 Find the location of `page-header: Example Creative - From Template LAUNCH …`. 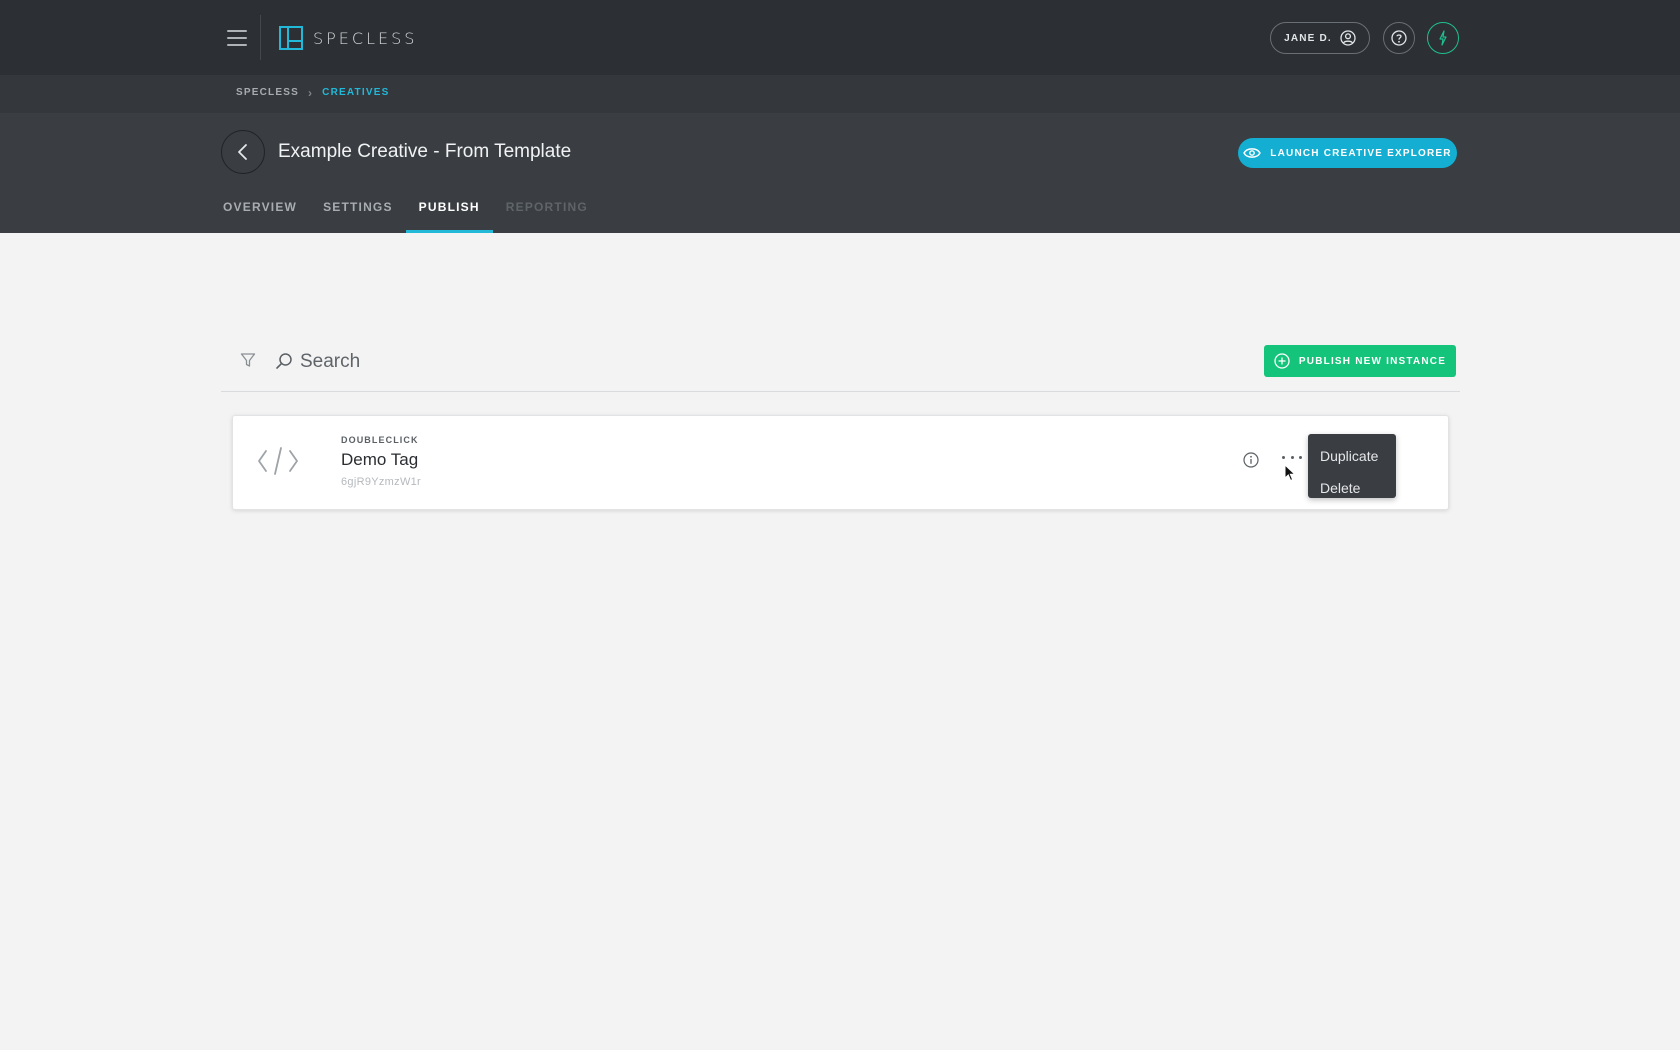

page-header: Example Creative - From Template LAUNCH … is located at coordinates (840, 173).